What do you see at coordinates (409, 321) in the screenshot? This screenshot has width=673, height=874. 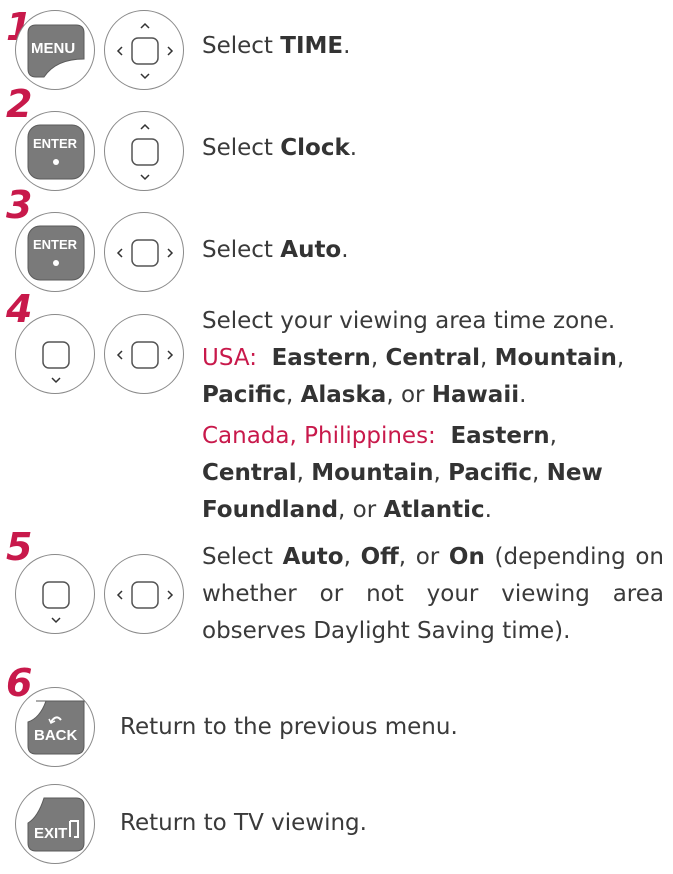 I see `step-4-line1: Select your viewing area time zone.` at bounding box center [409, 321].